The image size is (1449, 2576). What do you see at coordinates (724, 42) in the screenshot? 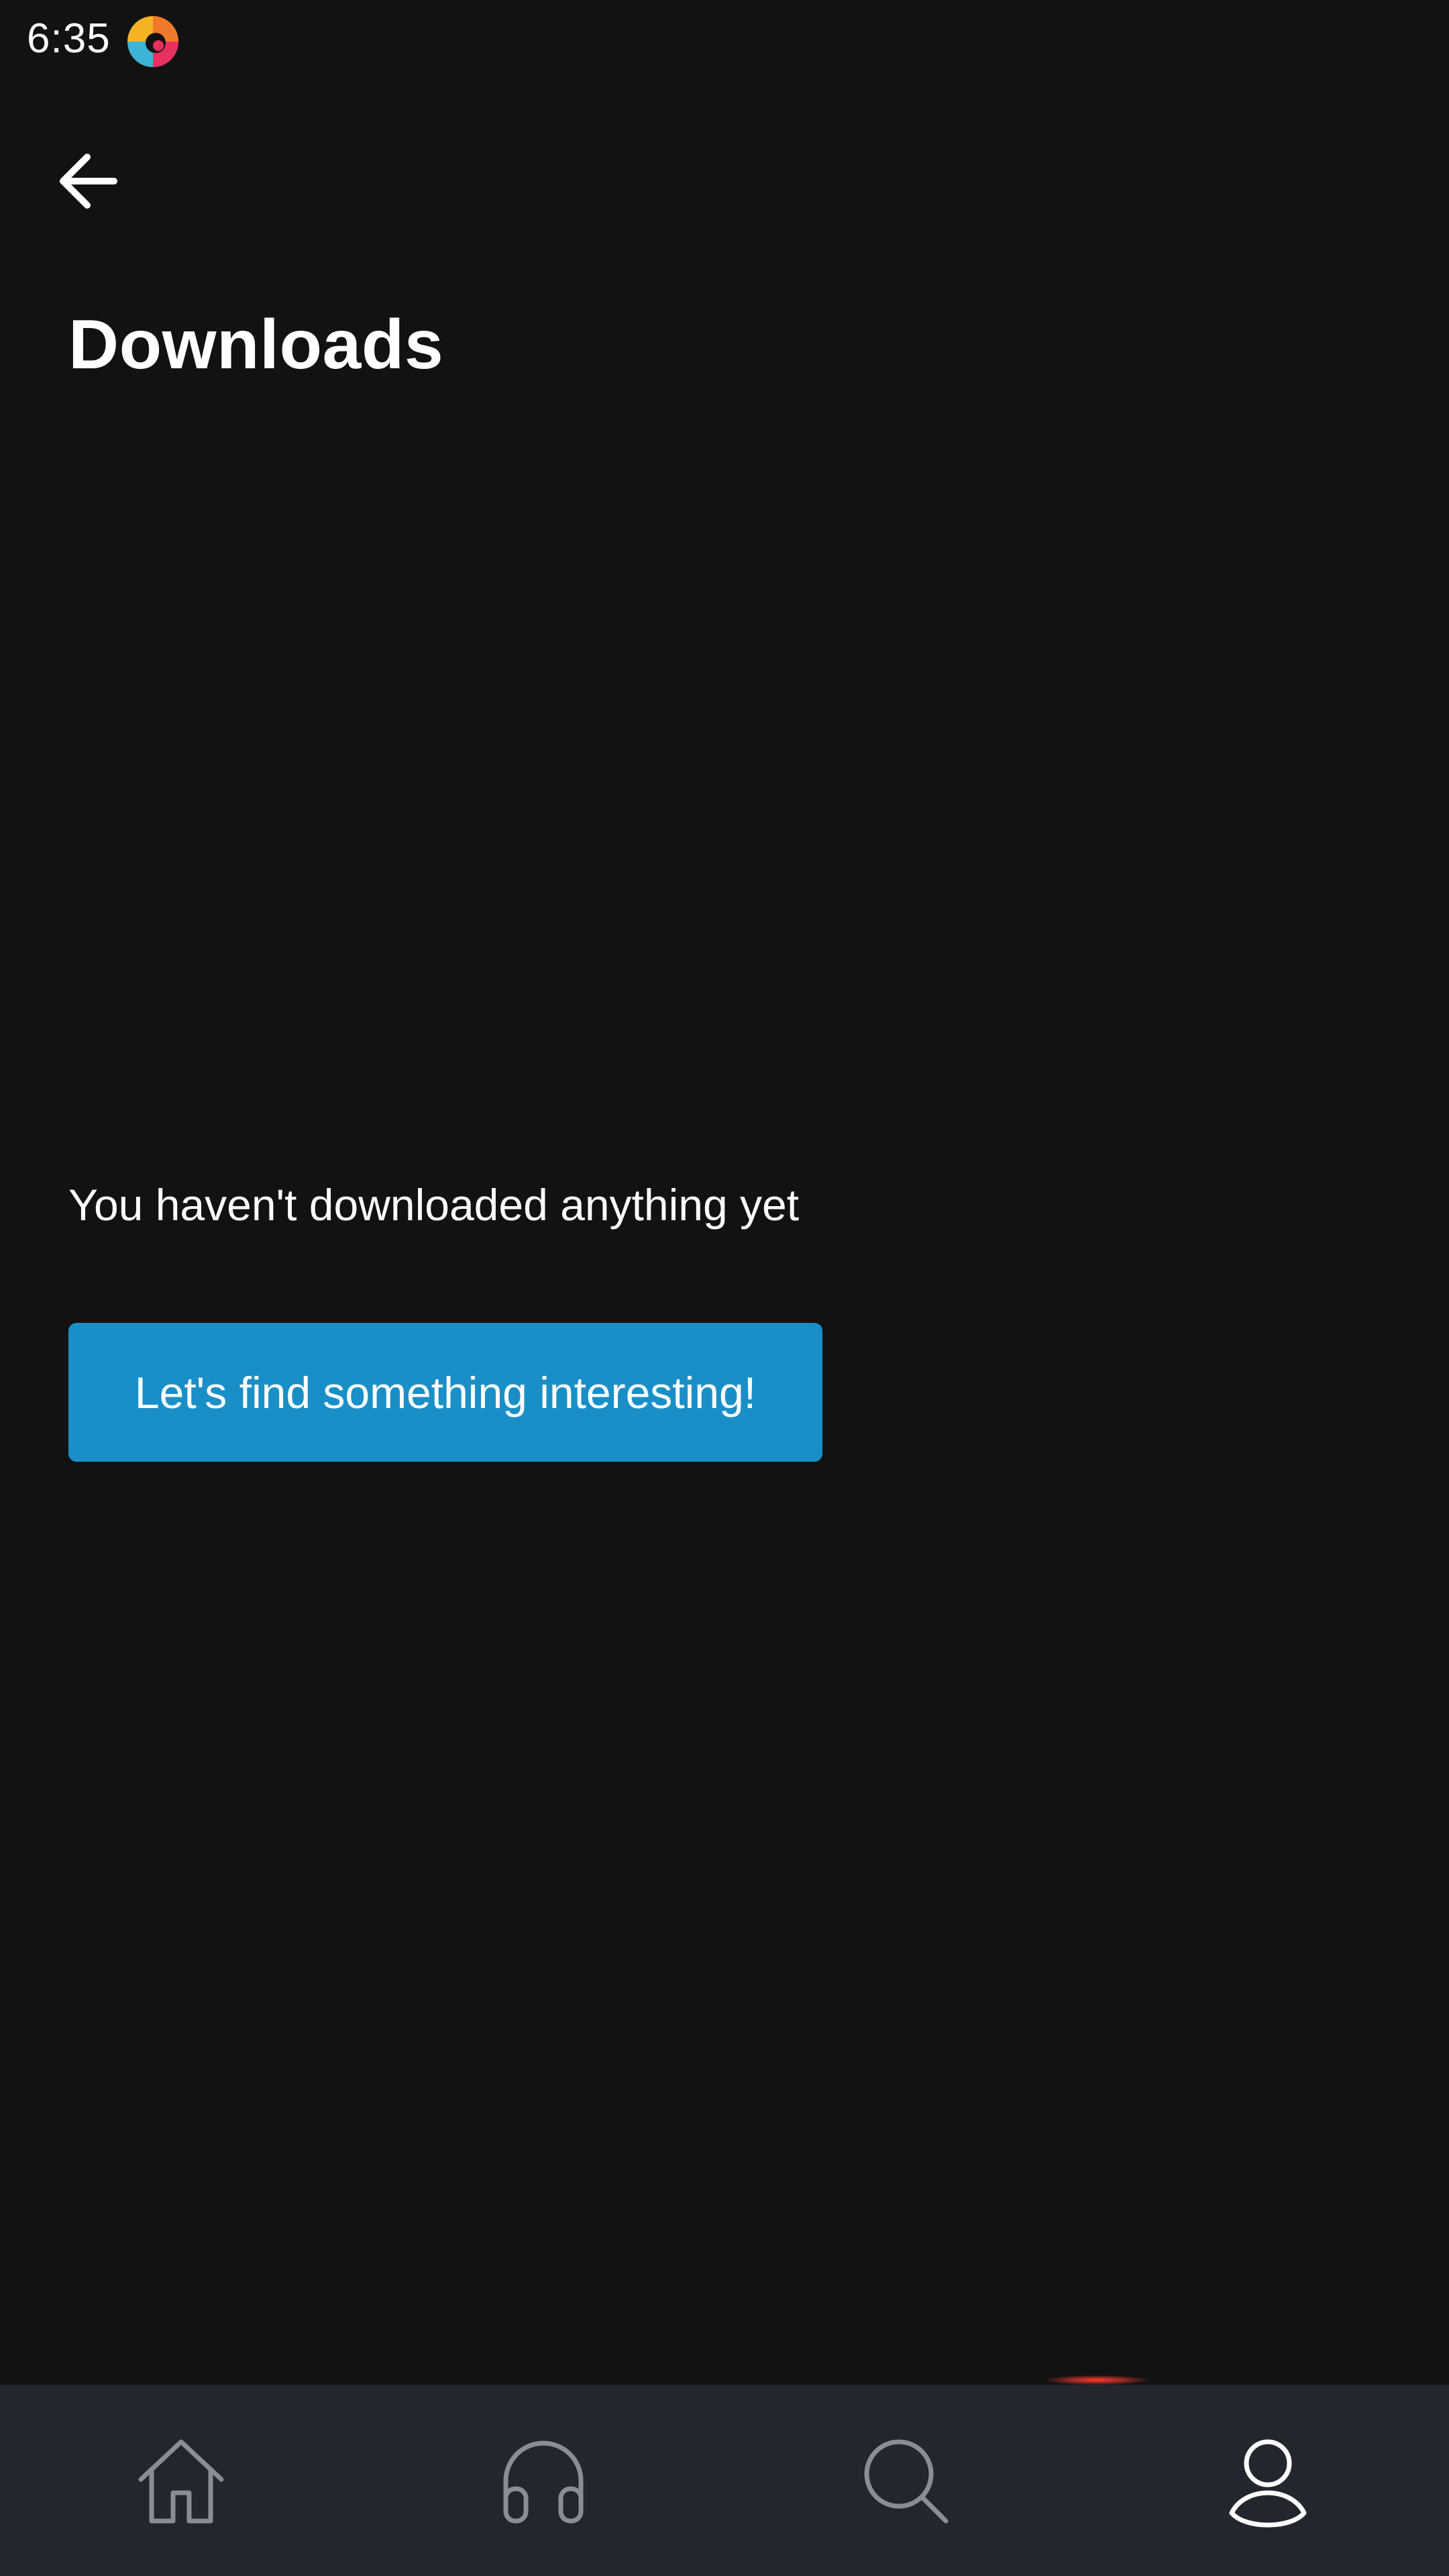
I see `status-bar: 6:35` at bounding box center [724, 42].